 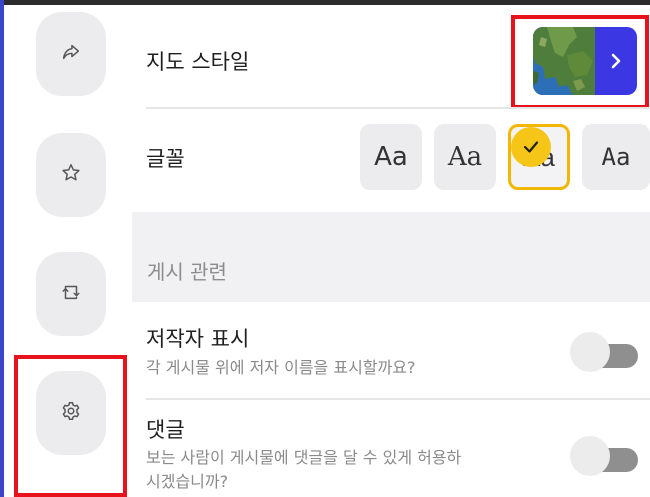 What do you see at coordinates (391, 257) in the screenshot?
I see `section-header-posting: 게시 관련` at bounding box center [391, 257].